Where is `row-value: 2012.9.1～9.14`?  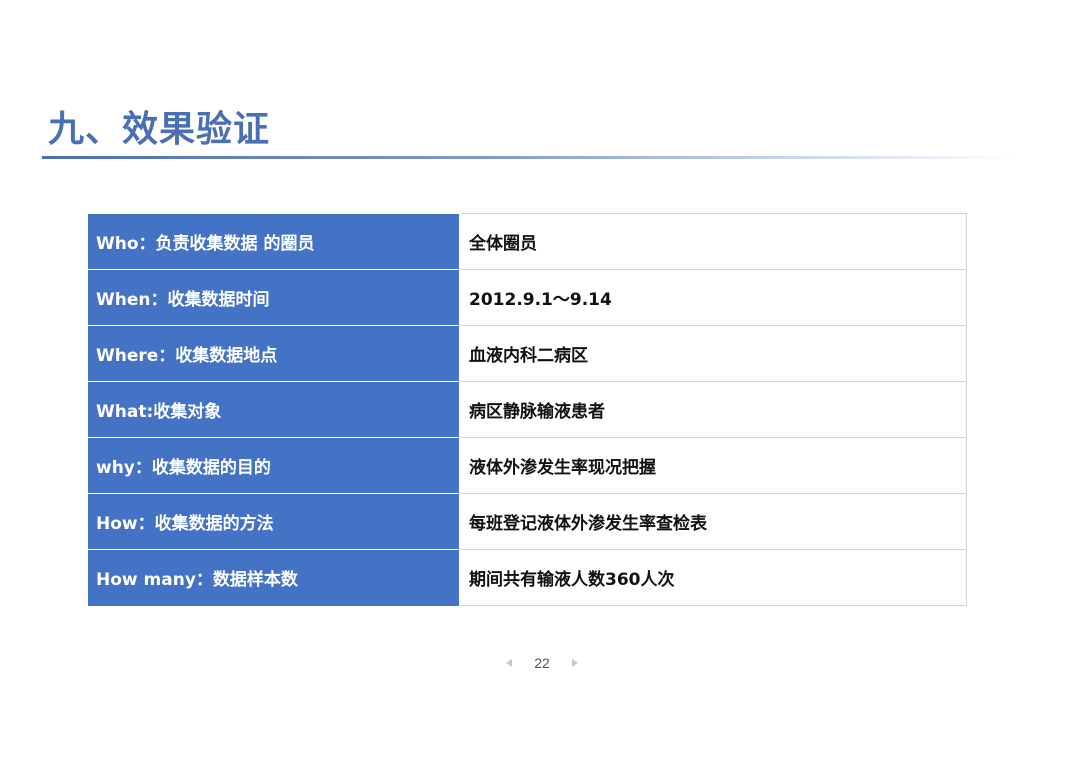 row-value: 2012.9.1～9.14 is located at coordinates (713, 297).